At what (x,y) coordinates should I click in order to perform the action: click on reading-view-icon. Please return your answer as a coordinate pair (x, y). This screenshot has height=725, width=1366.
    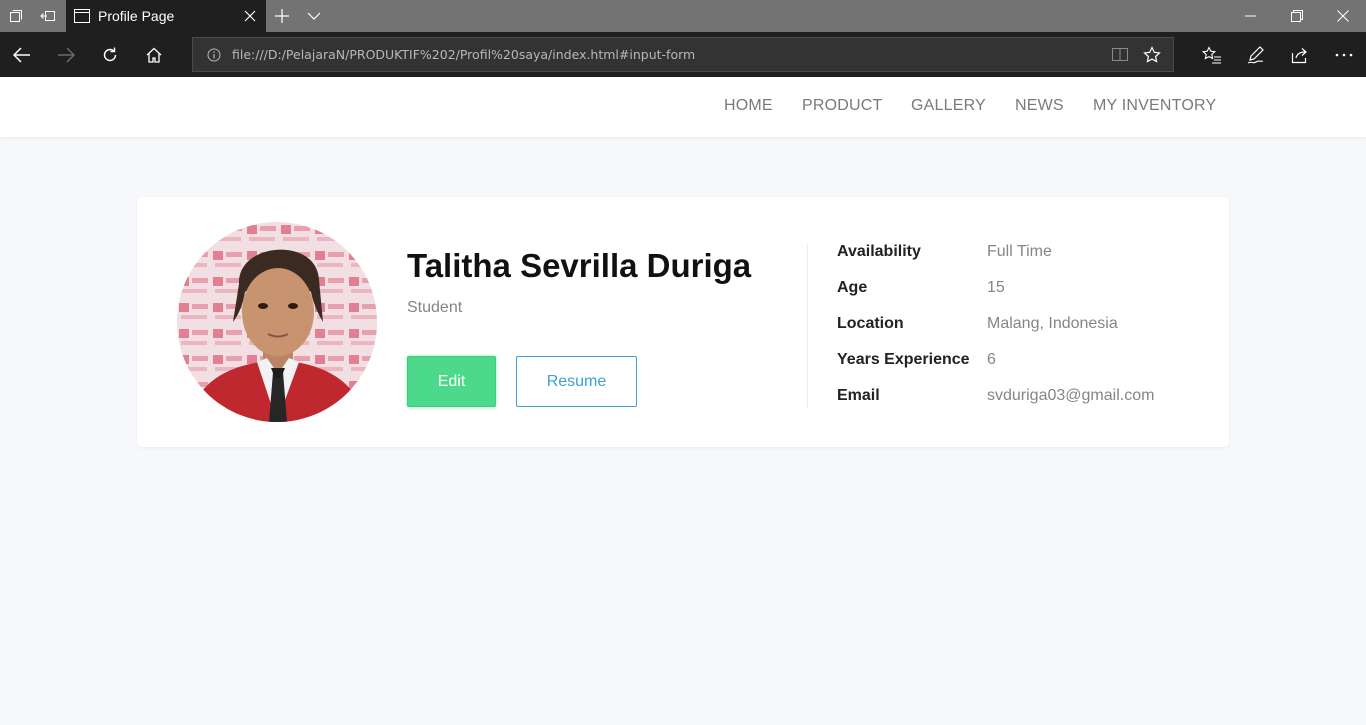
    Looking at the image, I should click on (1120, 57).